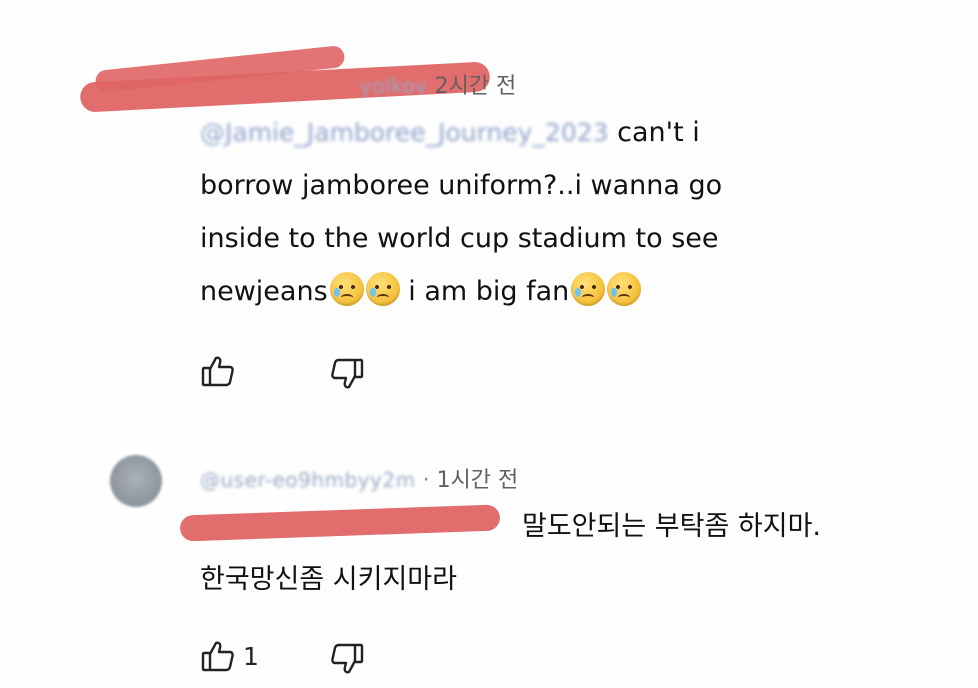 This screenshot has width=978, height=688. What do you see at coordinates (251, 656) in the screenshot?
I see `like-count: 1` at bounding box center [251, 656].